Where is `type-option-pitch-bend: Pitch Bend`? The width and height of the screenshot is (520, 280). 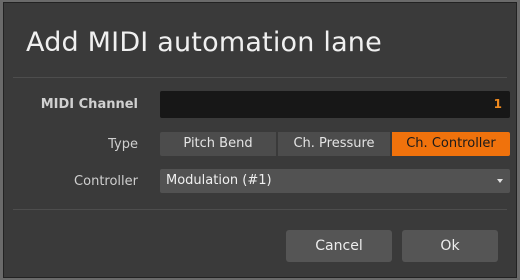
type-option-pitch-bend: Pitch Bend is located at coordinates (218, 144).